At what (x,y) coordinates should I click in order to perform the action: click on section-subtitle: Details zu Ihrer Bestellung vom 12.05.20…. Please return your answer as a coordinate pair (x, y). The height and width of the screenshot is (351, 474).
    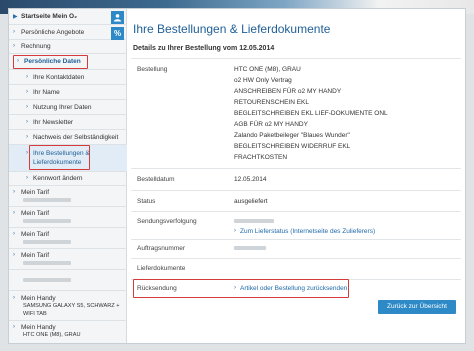
    Looking at the image, I should click on (204, 48).